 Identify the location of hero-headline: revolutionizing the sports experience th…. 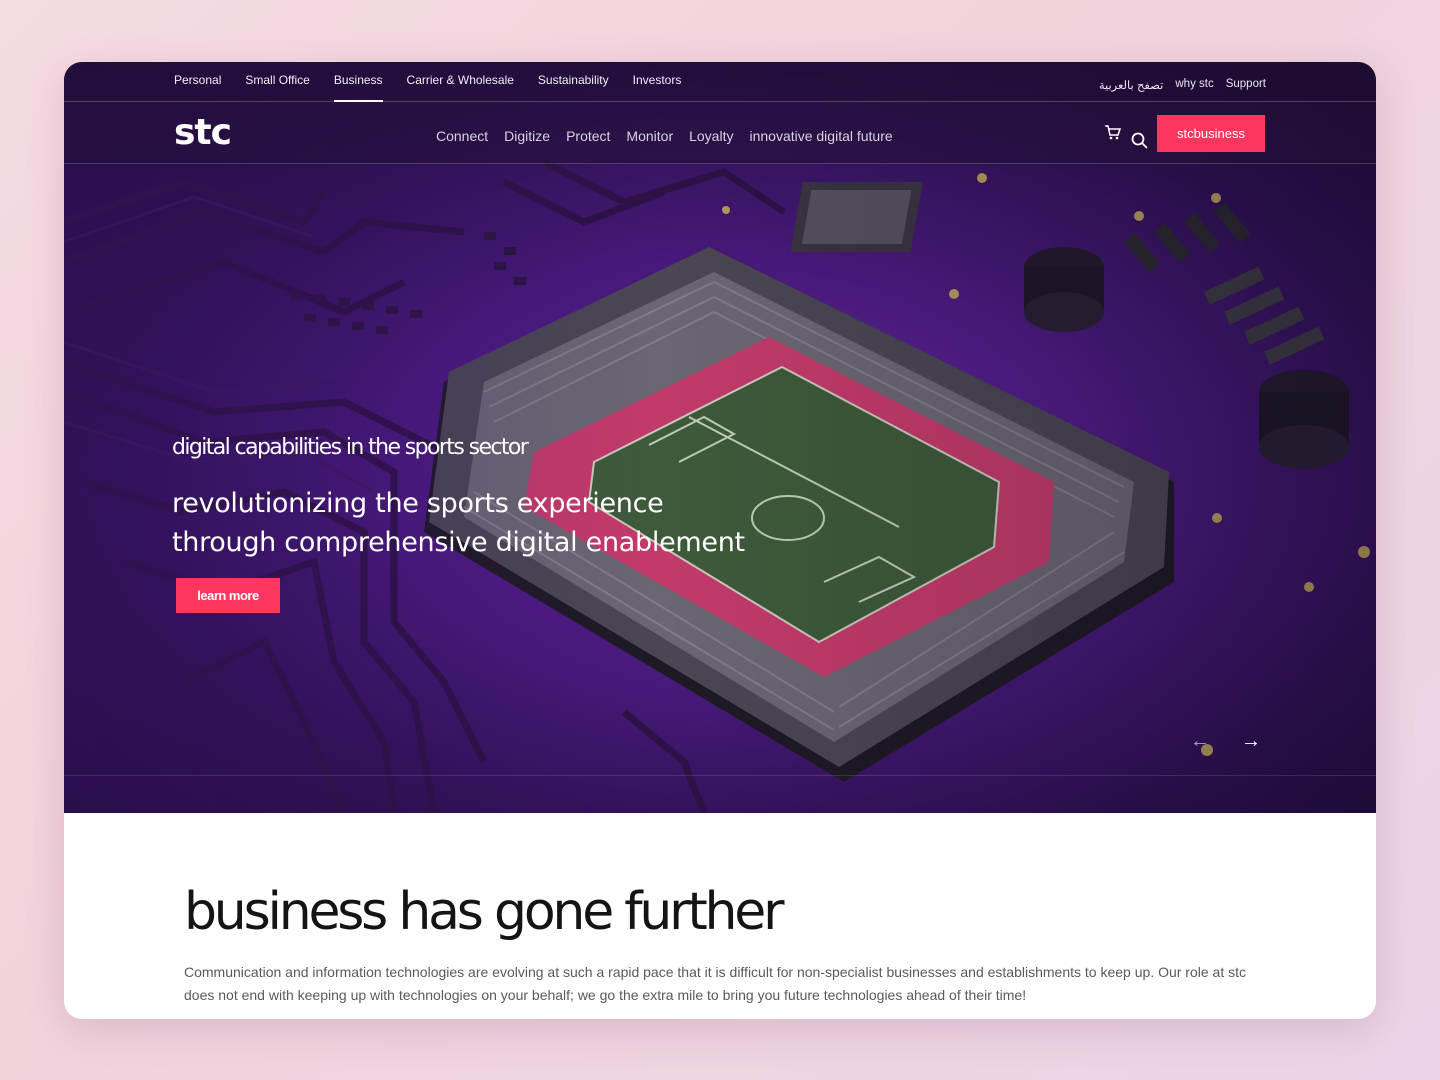
(458, 523).